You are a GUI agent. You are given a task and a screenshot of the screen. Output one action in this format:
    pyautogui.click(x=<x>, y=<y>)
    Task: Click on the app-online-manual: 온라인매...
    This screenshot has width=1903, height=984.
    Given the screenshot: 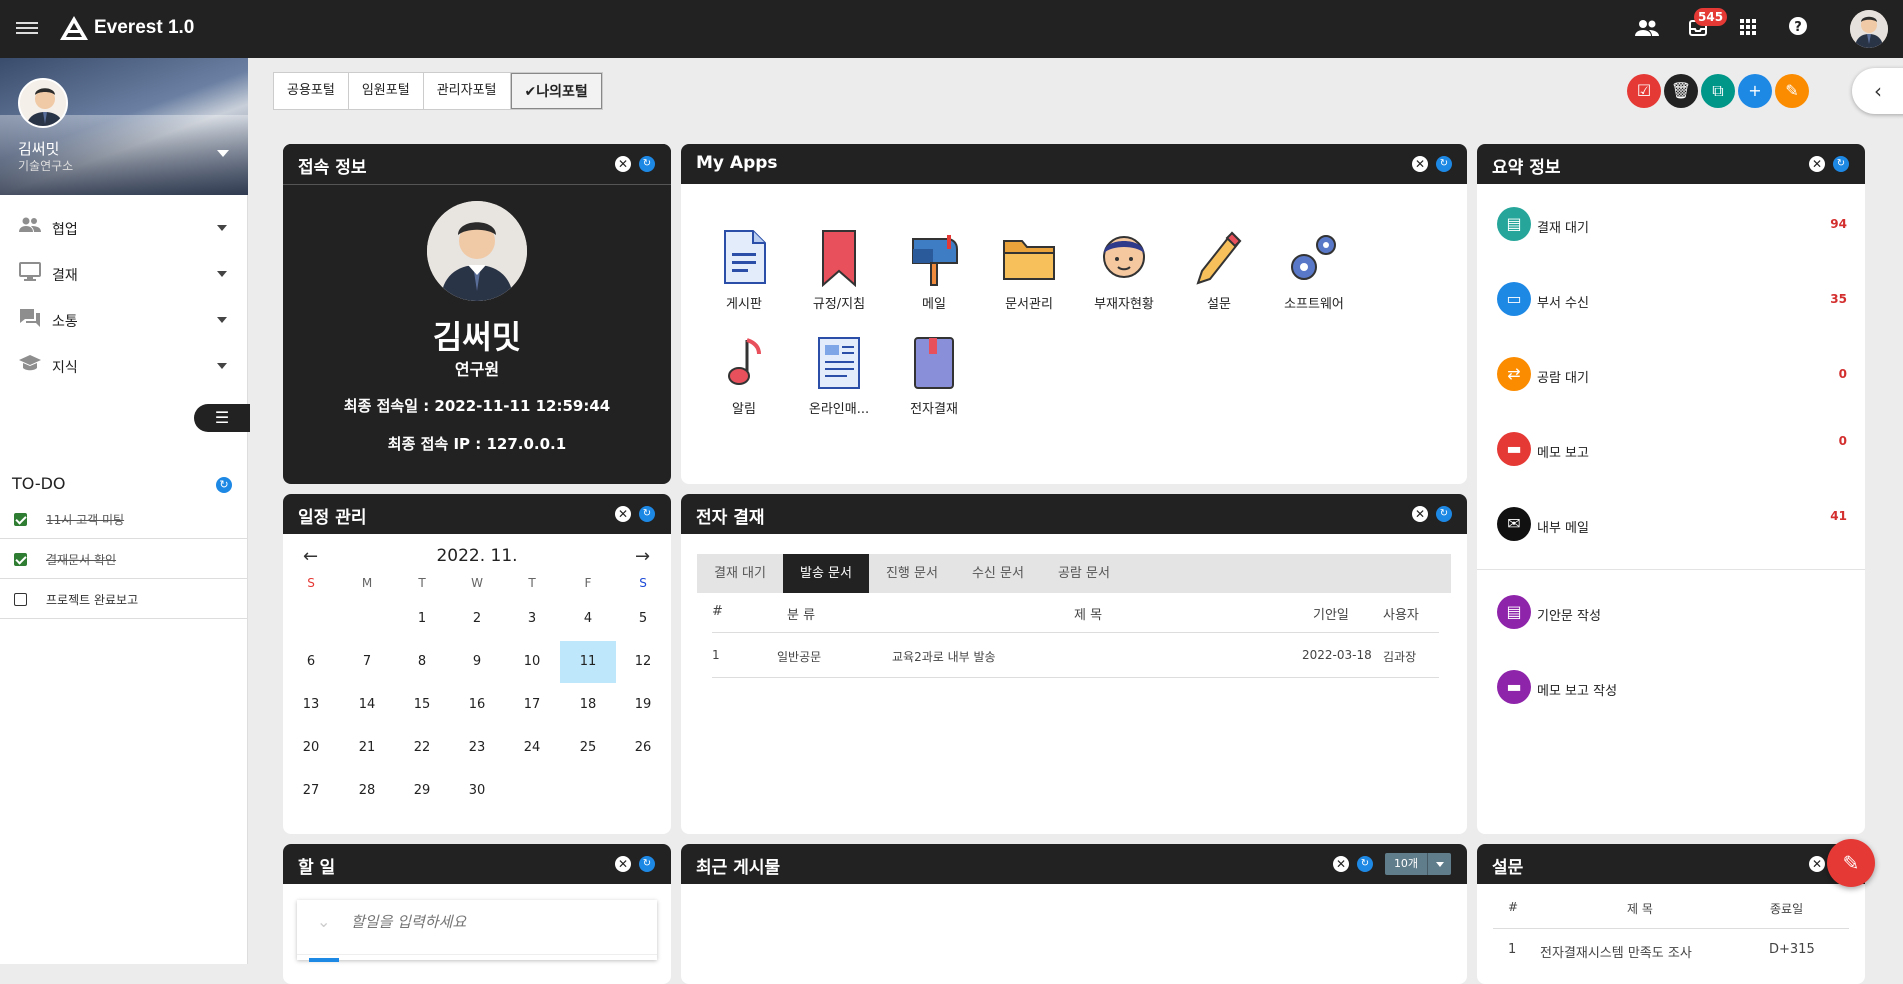 What is the action you would take?
    pyautogui.click(x=839, y=384)
    